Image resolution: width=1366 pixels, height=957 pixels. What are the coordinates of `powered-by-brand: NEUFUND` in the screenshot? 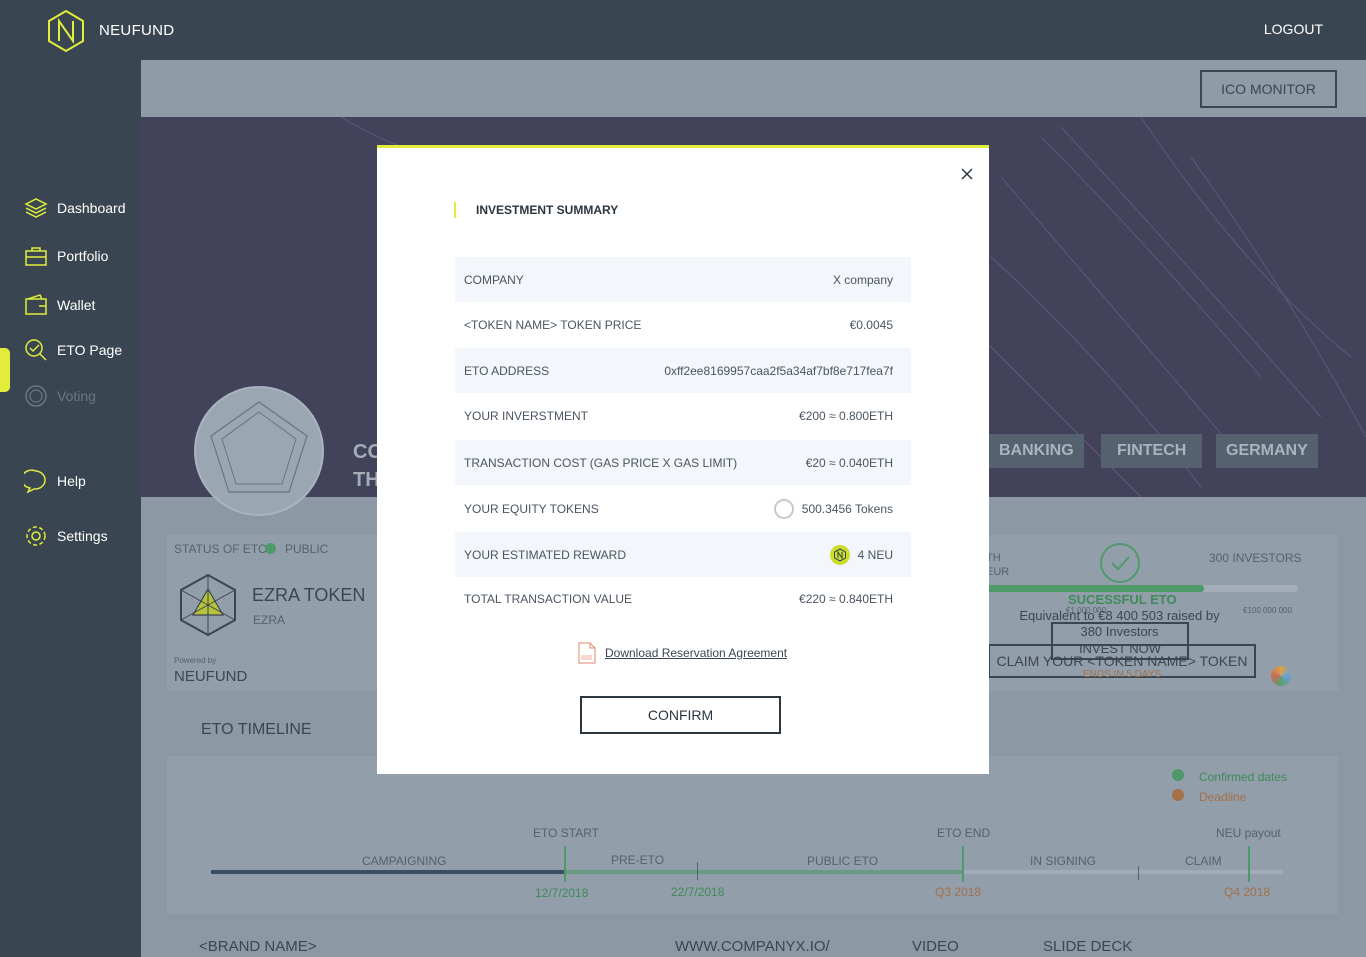 It's located at (211, 676).